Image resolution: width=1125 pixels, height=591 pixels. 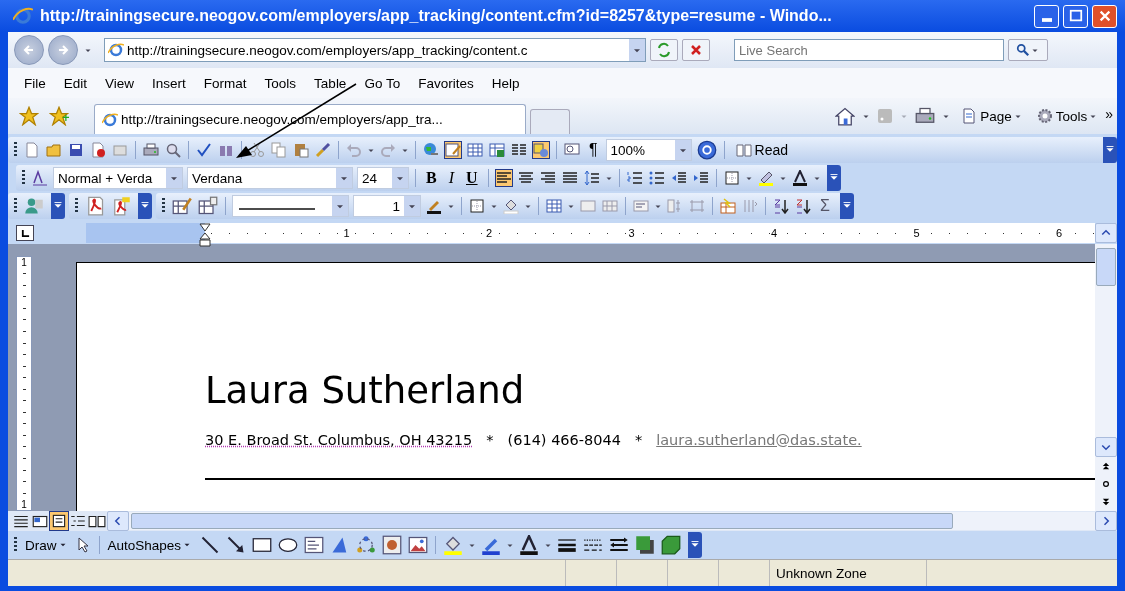 What do you see at coordinates (434, 206) in the screenshot?
I see `pen-color-icon` at bounding box center [434, 206].